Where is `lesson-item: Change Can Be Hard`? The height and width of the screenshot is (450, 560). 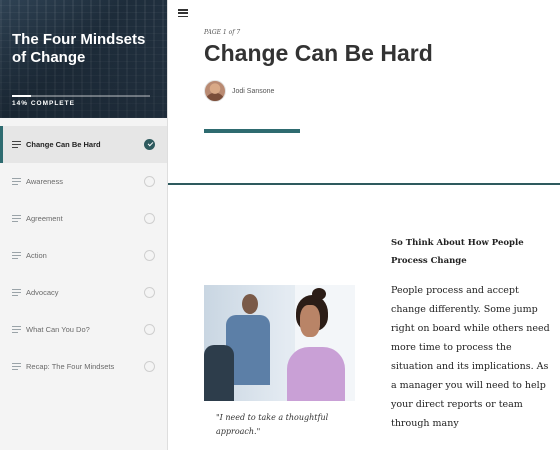
lesson-item: Change Can Be Hard is located at coordinates (83, 144).